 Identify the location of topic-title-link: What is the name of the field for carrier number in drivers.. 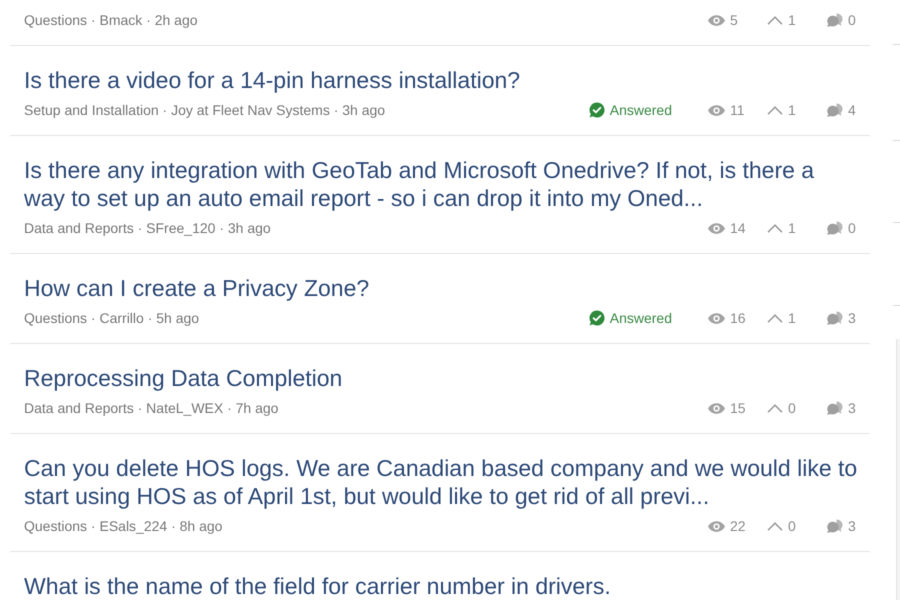
(317, 586).